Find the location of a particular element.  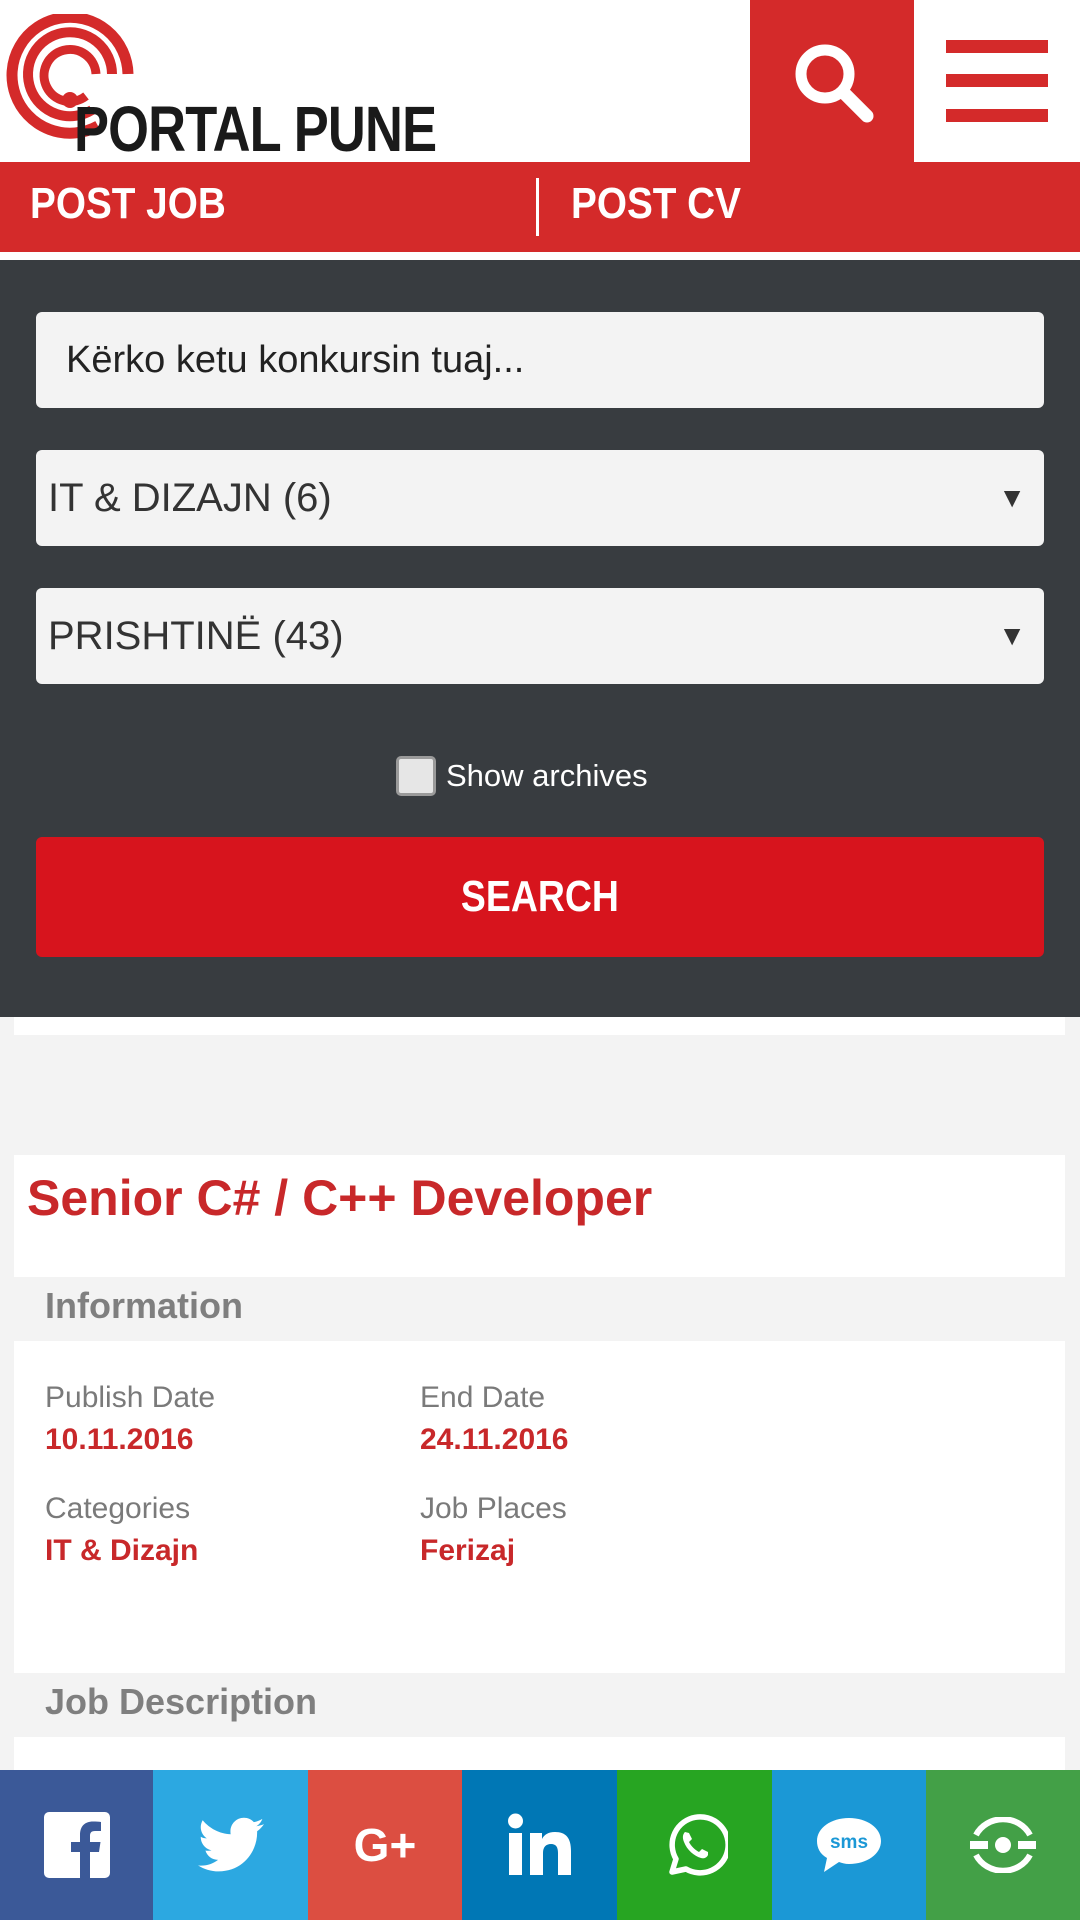

categories-label: Categories is located at coordinates (118, 1508).